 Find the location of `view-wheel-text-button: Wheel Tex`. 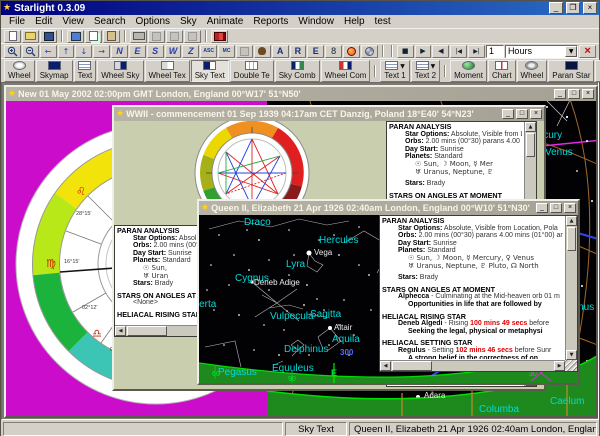

view-wheel-text-button: Wheel Tex is located at coordinates (167, 70).